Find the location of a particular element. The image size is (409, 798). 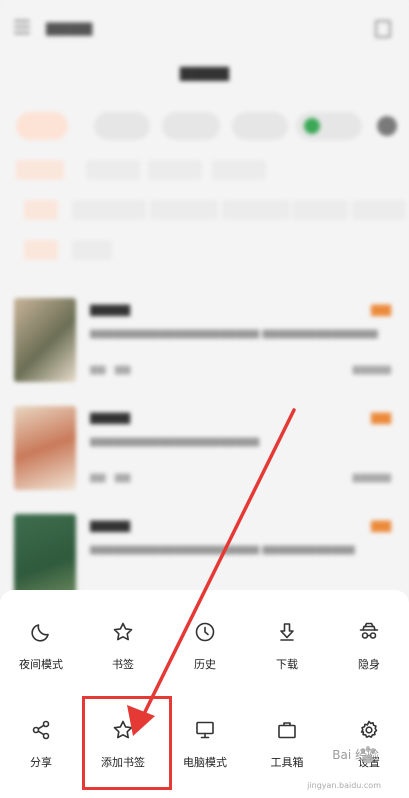

book-desc: ▆▆▆▆▆▆▆▆▆▆▆▆▆▆▆▆▆▆▆▆▆▆ ▆▆▆▆▆▆▆▆▆▆▆▆ is located at coordinates (222, 549).